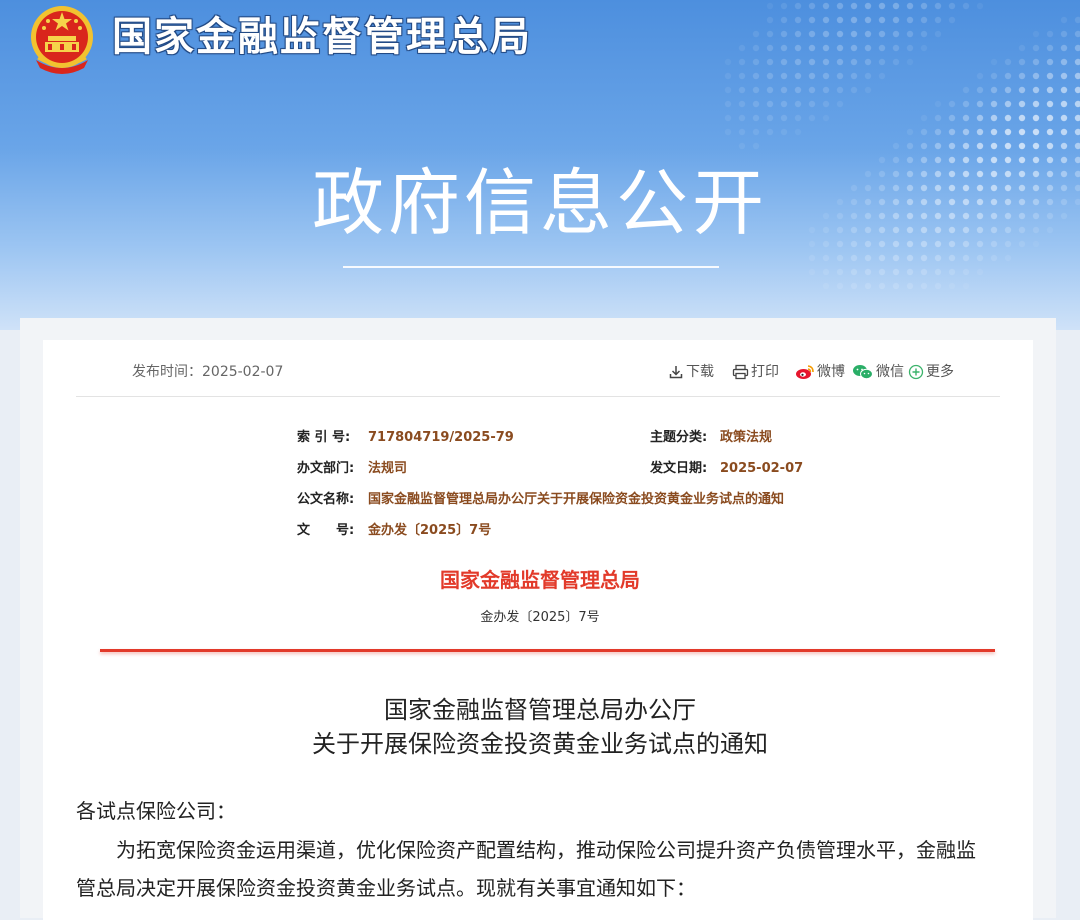  What do you see at coordinates (540, 710) in the screenshot?
I see `document-title-line-1: 国家金融监督管理总局办公厅` at bounding box center [540, 710].